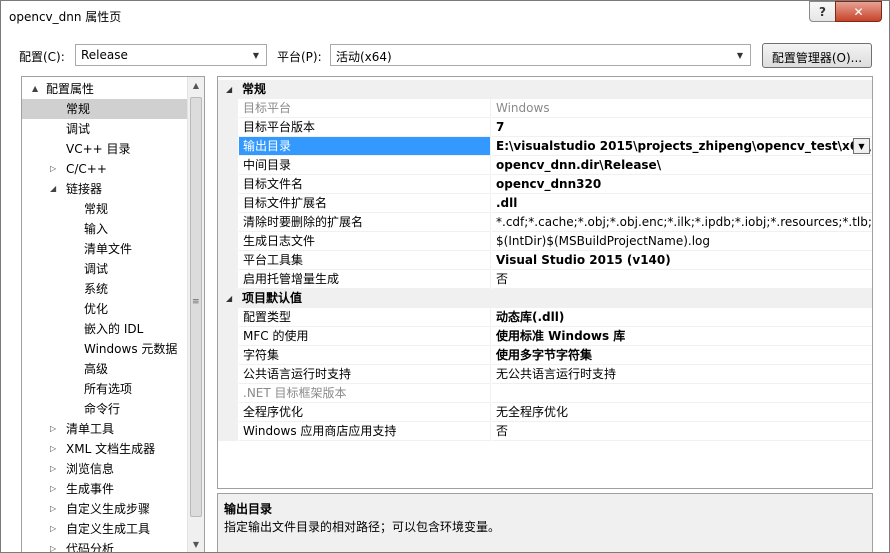  Describe the element at coordinates (682, 184) in the screenshot. I see `property-value: opencv_dnn320` at that location.